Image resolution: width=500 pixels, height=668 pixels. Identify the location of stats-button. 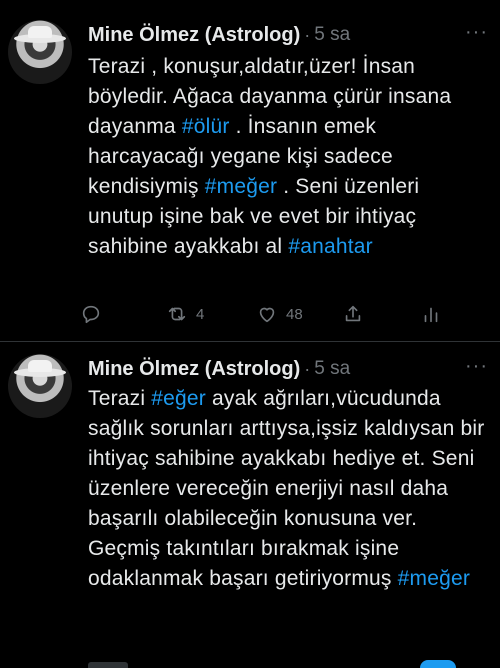
(431, 314).